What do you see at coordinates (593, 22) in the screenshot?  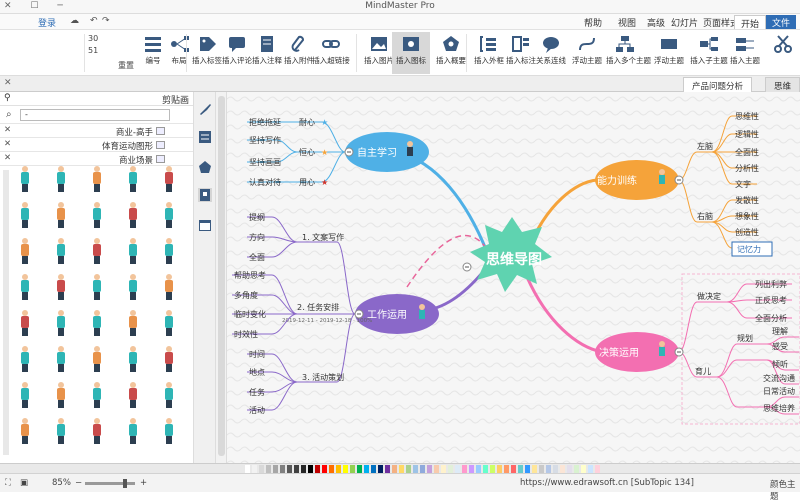 I see `tab-help: 帮助` at bounding box center [593, 22].